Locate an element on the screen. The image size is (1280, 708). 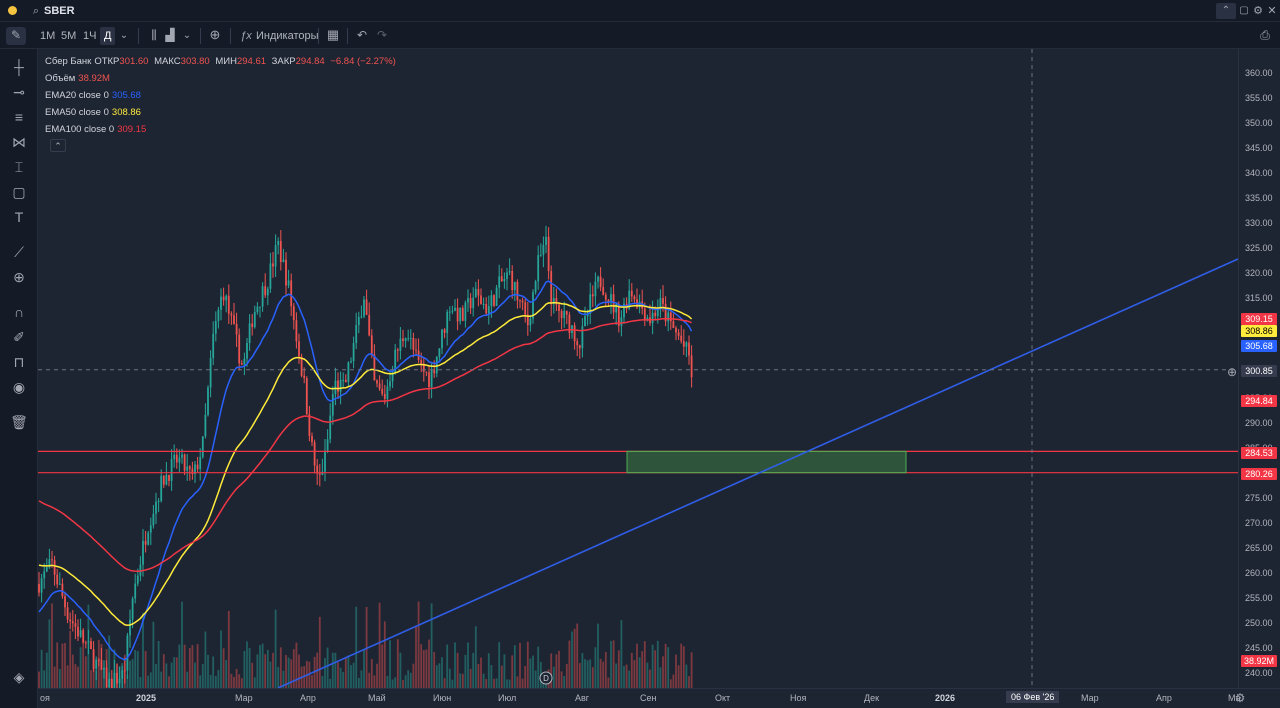
camera-icon: ⎙ is located at coordinates (1265, 35).